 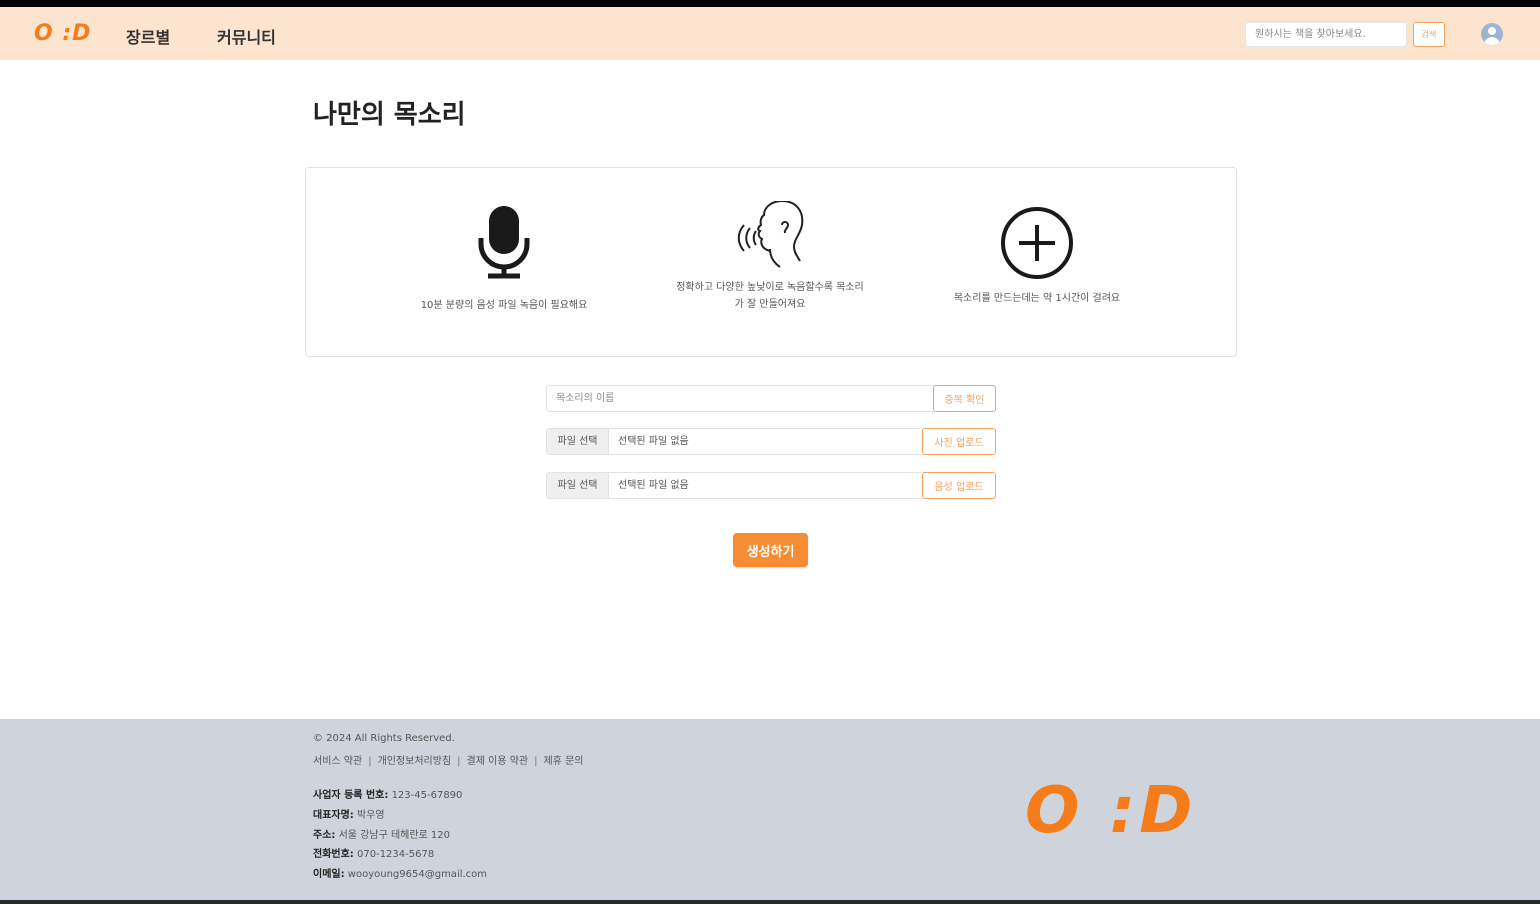 I want to click on biz-email: 이메일: wooyoung9654@gmail.com, so click(x=400, y=875).